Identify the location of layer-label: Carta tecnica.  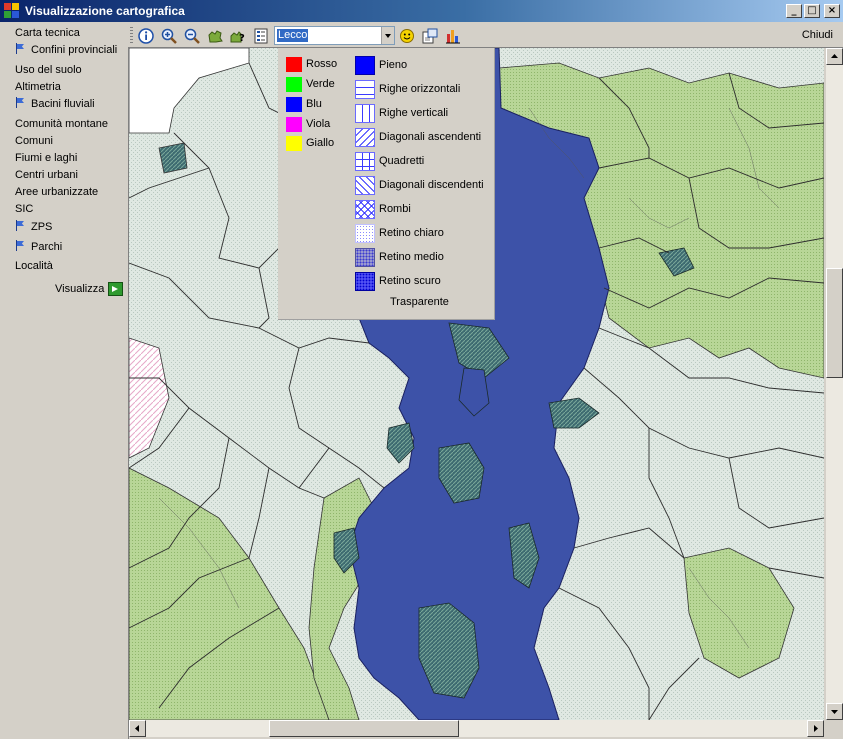
(47, 33).